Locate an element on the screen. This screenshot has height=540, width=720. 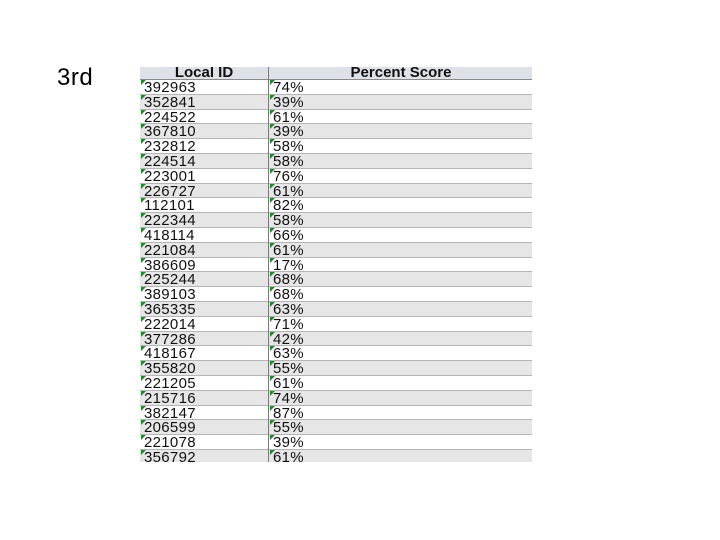
header-local-id: Local ID is located at coordinates (204, 73).